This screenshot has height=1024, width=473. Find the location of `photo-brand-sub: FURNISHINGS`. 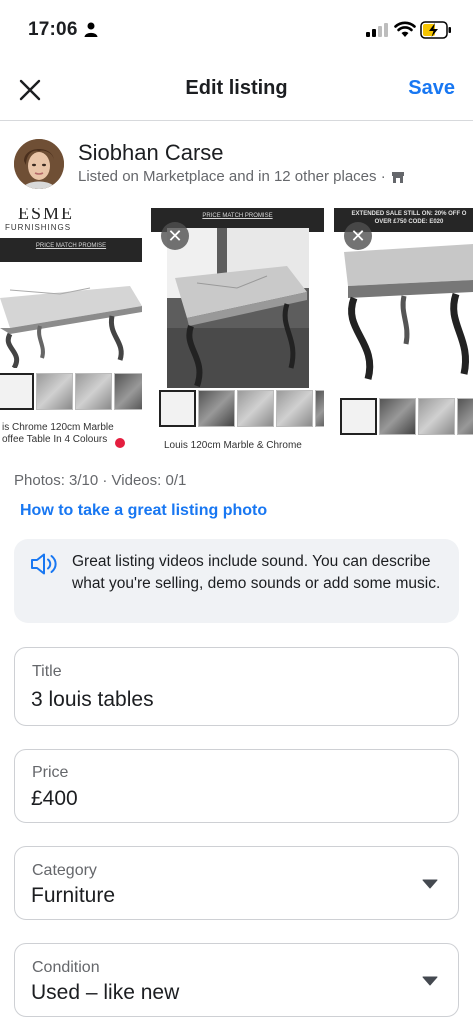

photo-brand-sub: FURNISHINGS is located at coordinates (38, 227).